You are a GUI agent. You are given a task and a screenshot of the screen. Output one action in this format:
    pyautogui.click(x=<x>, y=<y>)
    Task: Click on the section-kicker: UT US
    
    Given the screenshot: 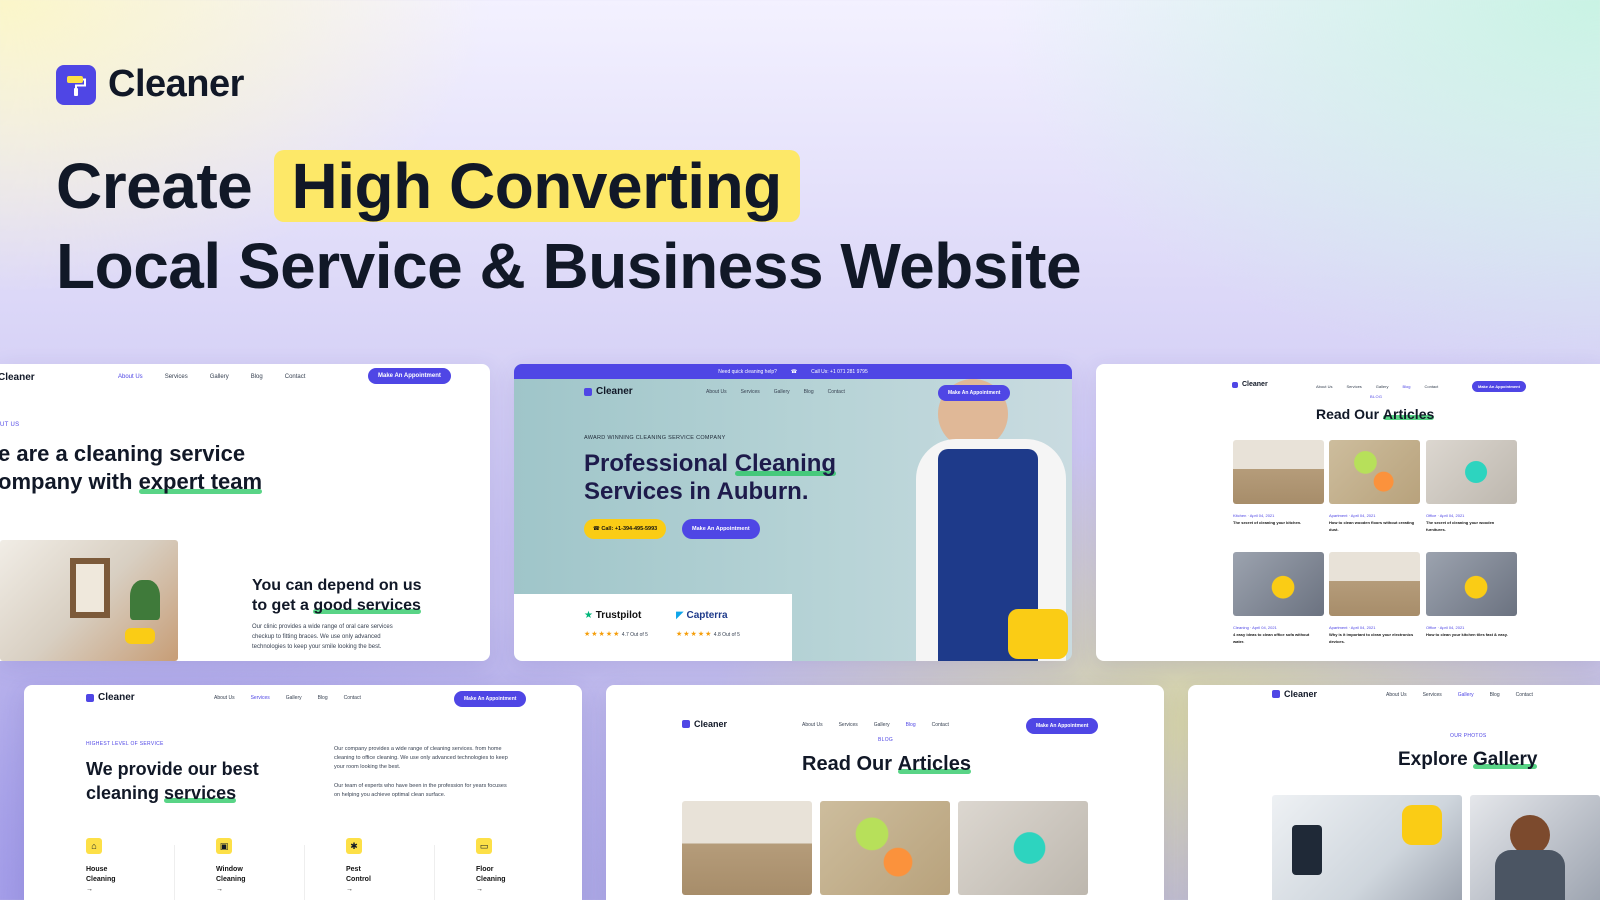 What is the action you would take?
    pyautogui.click(x=10, y=425)
    